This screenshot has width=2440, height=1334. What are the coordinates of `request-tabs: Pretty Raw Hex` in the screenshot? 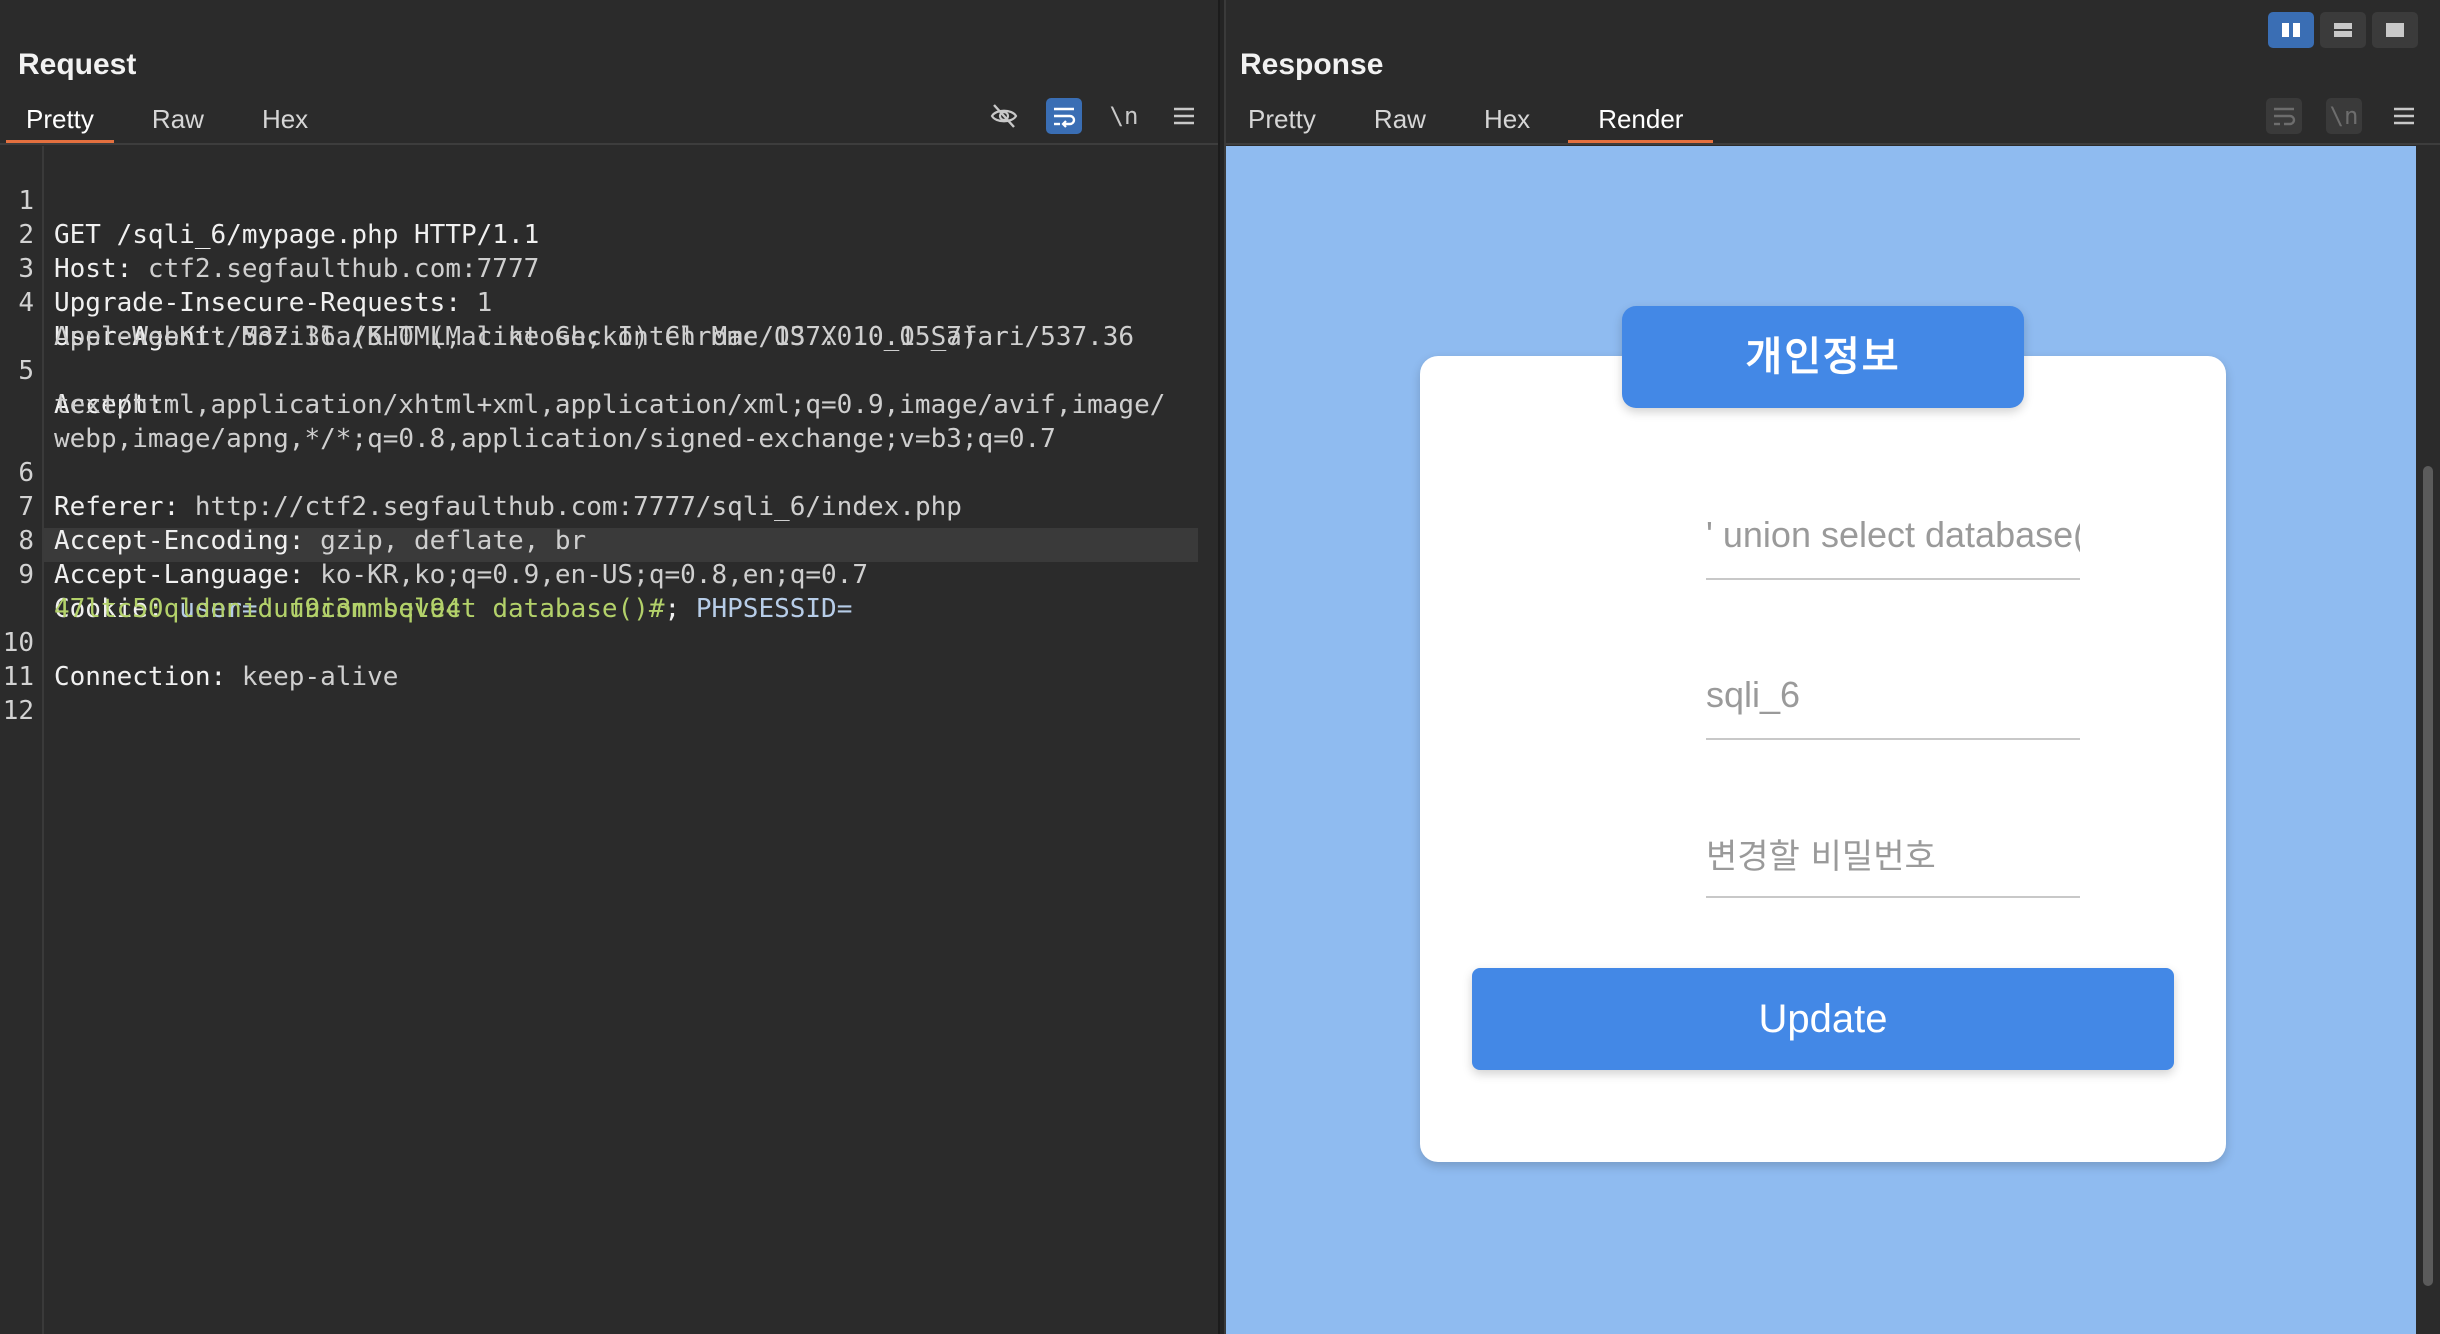 It's located at (167, 122).